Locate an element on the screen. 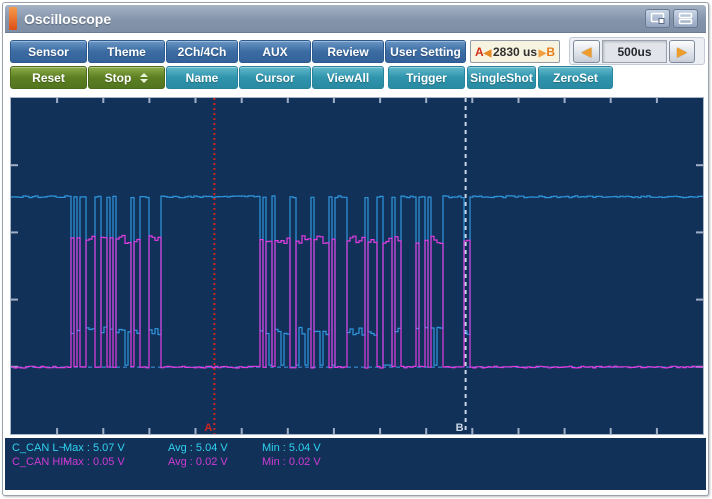 The width and height of the screenshot is (712, 499). window-title: Oscilloscope is located at coordinates (68, 19).